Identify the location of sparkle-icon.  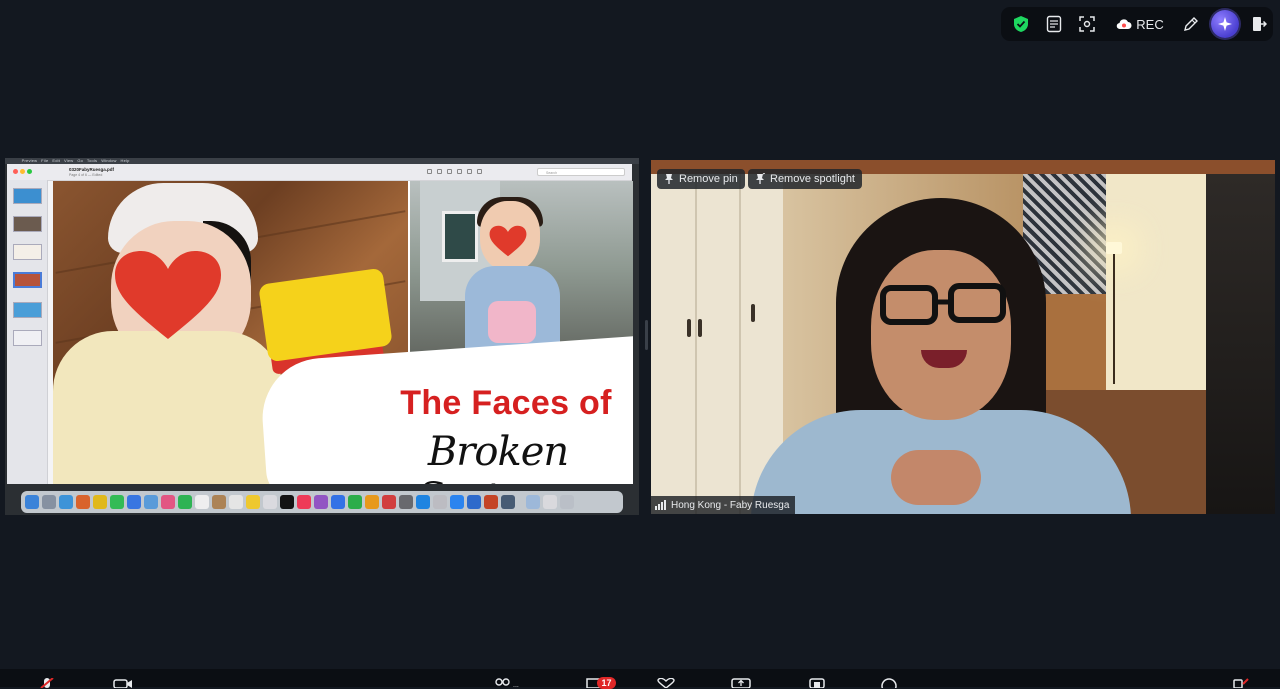
(1225, 24).